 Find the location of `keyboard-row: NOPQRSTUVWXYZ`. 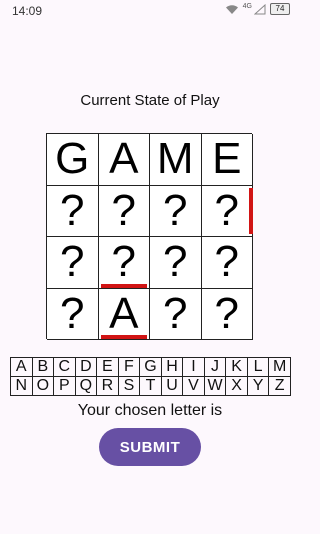

keyboard-row: NOPQRSTUVWXYZ is located at coordinates (150, 386).